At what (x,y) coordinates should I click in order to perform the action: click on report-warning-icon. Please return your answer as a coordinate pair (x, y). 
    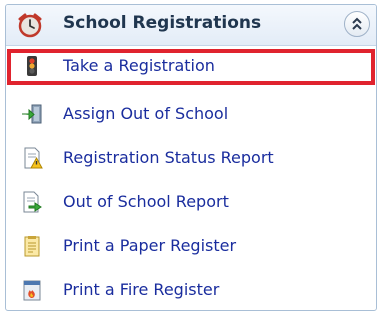
    Looking at the image, I should click on (32, 158).